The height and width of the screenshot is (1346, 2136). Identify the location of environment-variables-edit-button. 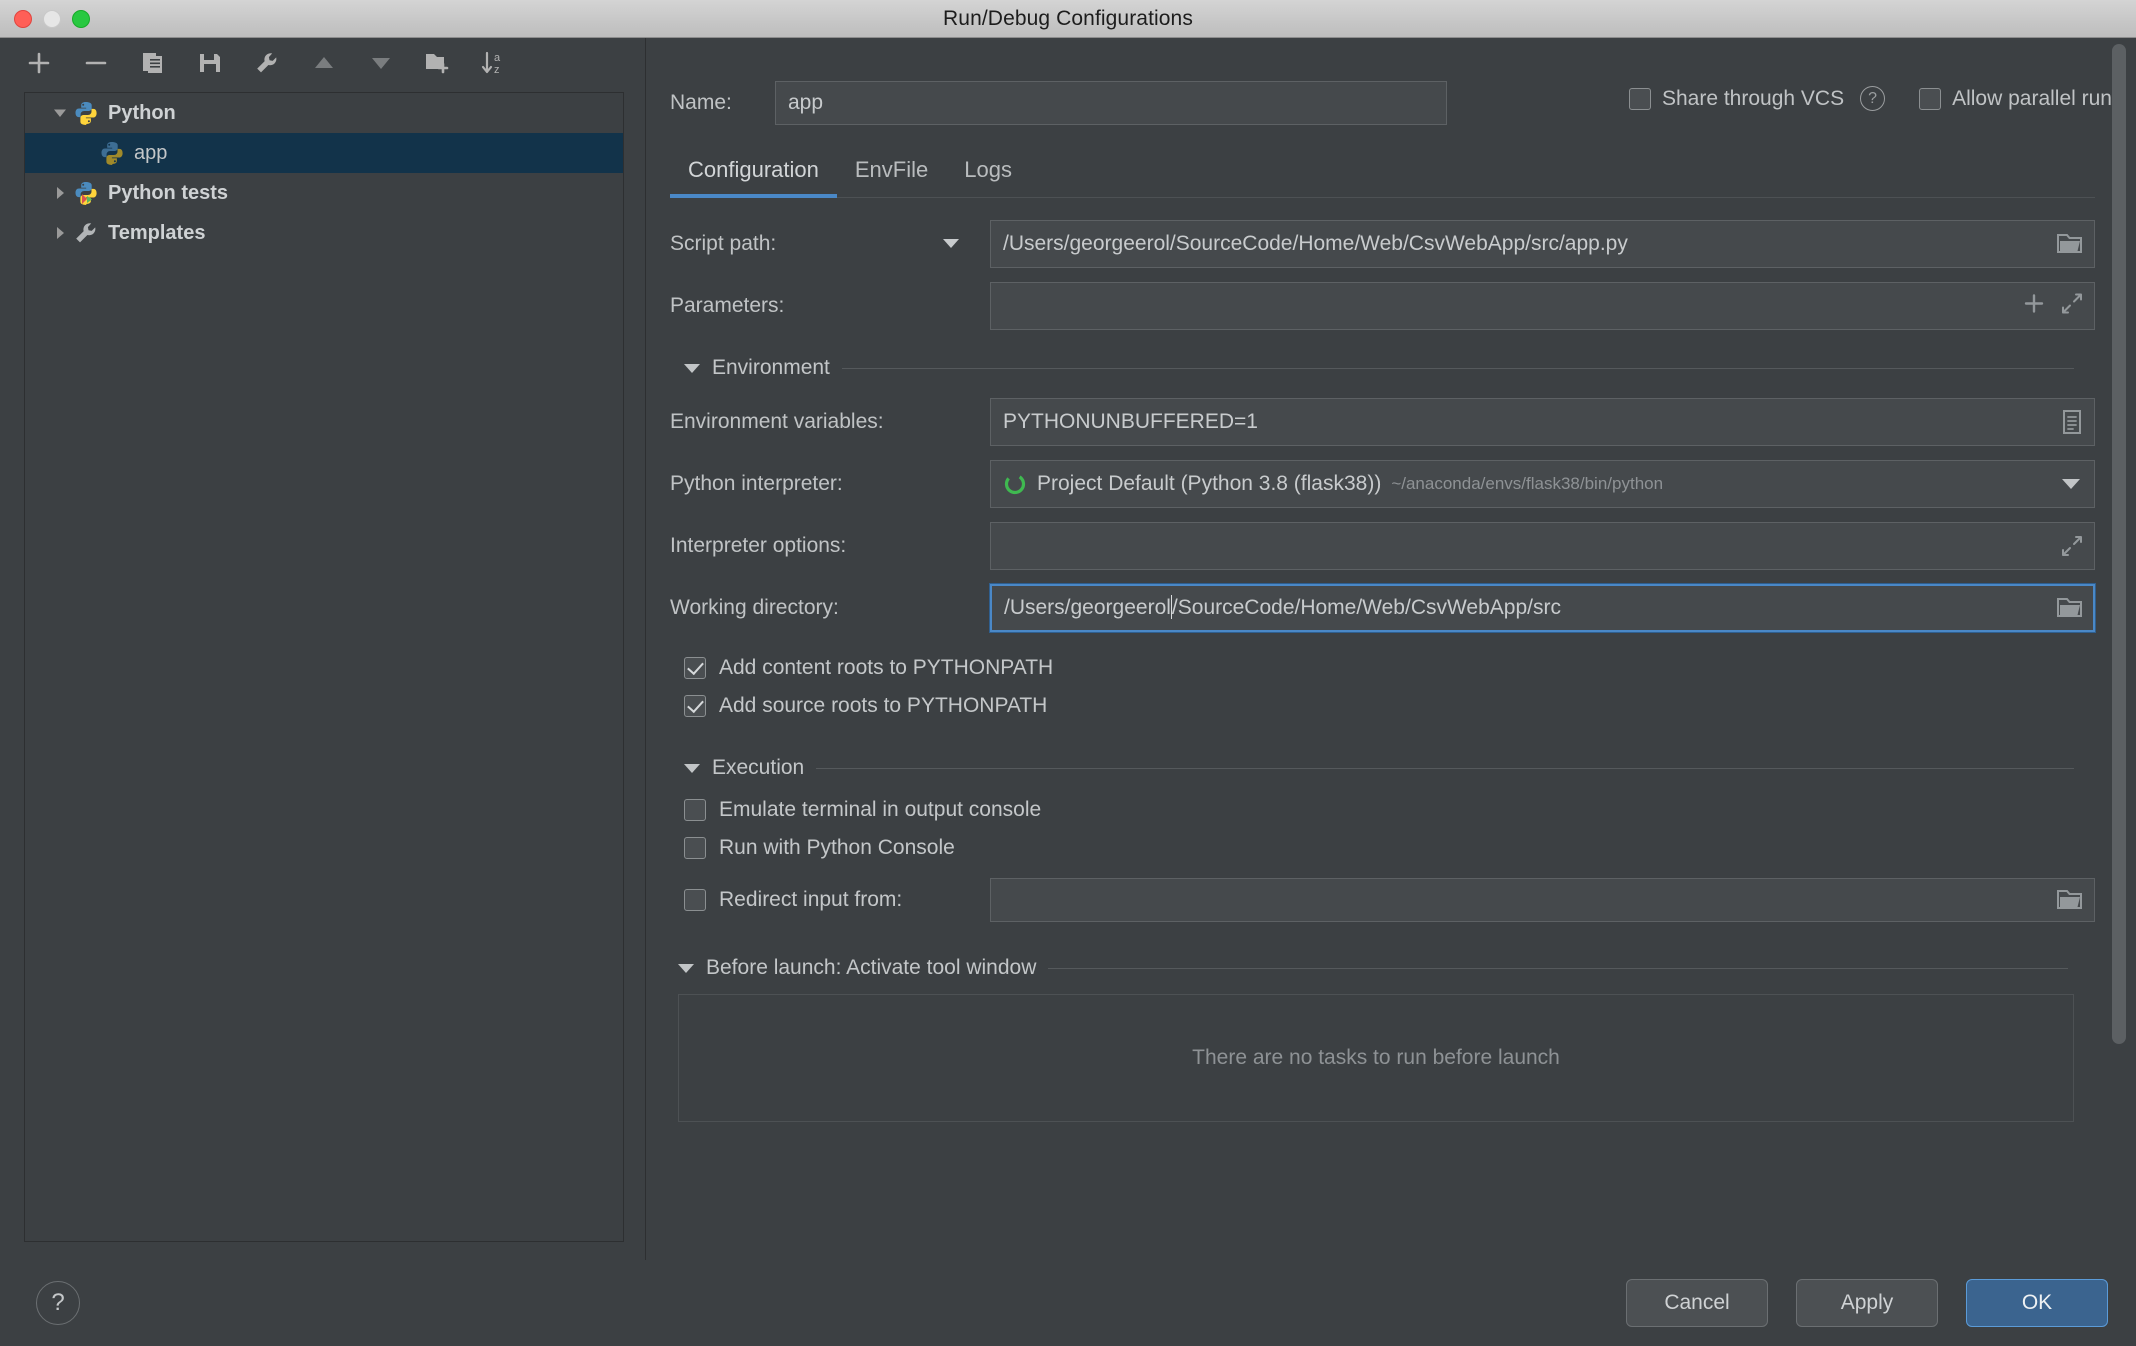
(2072, 422).